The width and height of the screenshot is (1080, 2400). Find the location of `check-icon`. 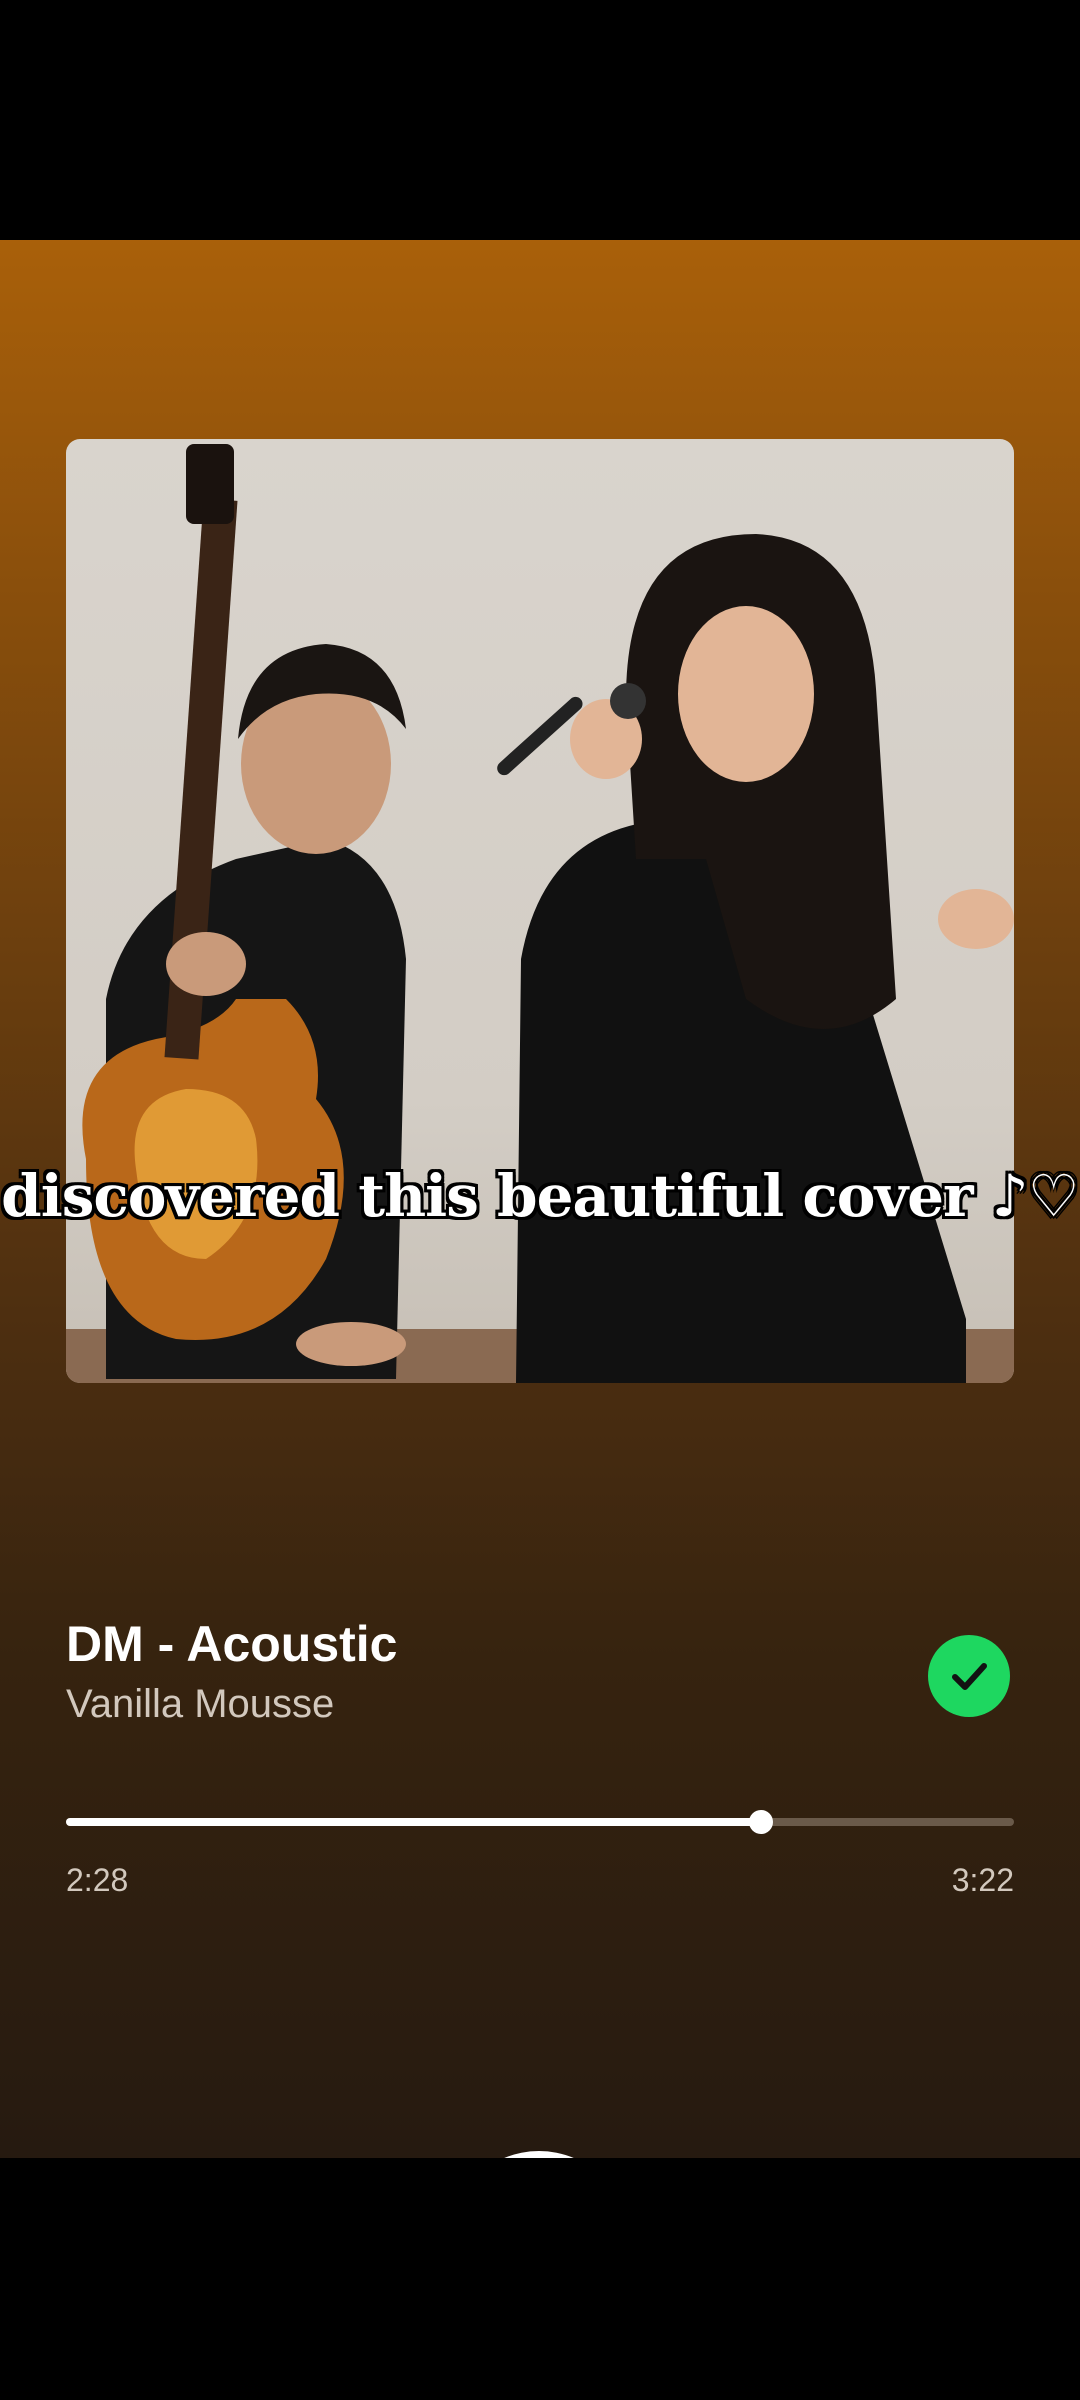

check-icon is located at coordinates (969, 1676).